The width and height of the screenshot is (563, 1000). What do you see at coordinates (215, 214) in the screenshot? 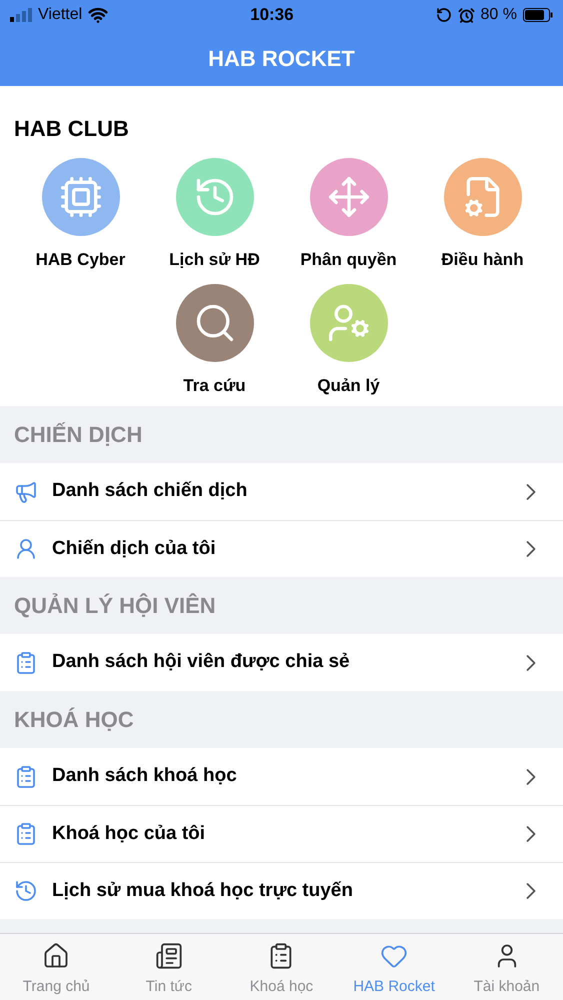
I see `shortcut-item: Lịch sử HĐ` at bounding box center [215, 214].